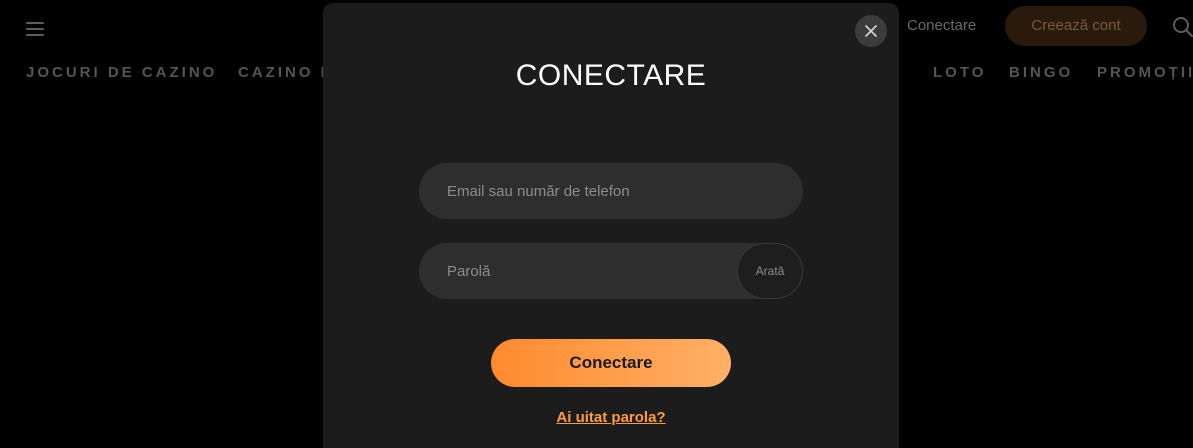 The width and height of the screenshot is (1193, 448). I want to click on modal-title: CONECTARE, so click(611, 75).